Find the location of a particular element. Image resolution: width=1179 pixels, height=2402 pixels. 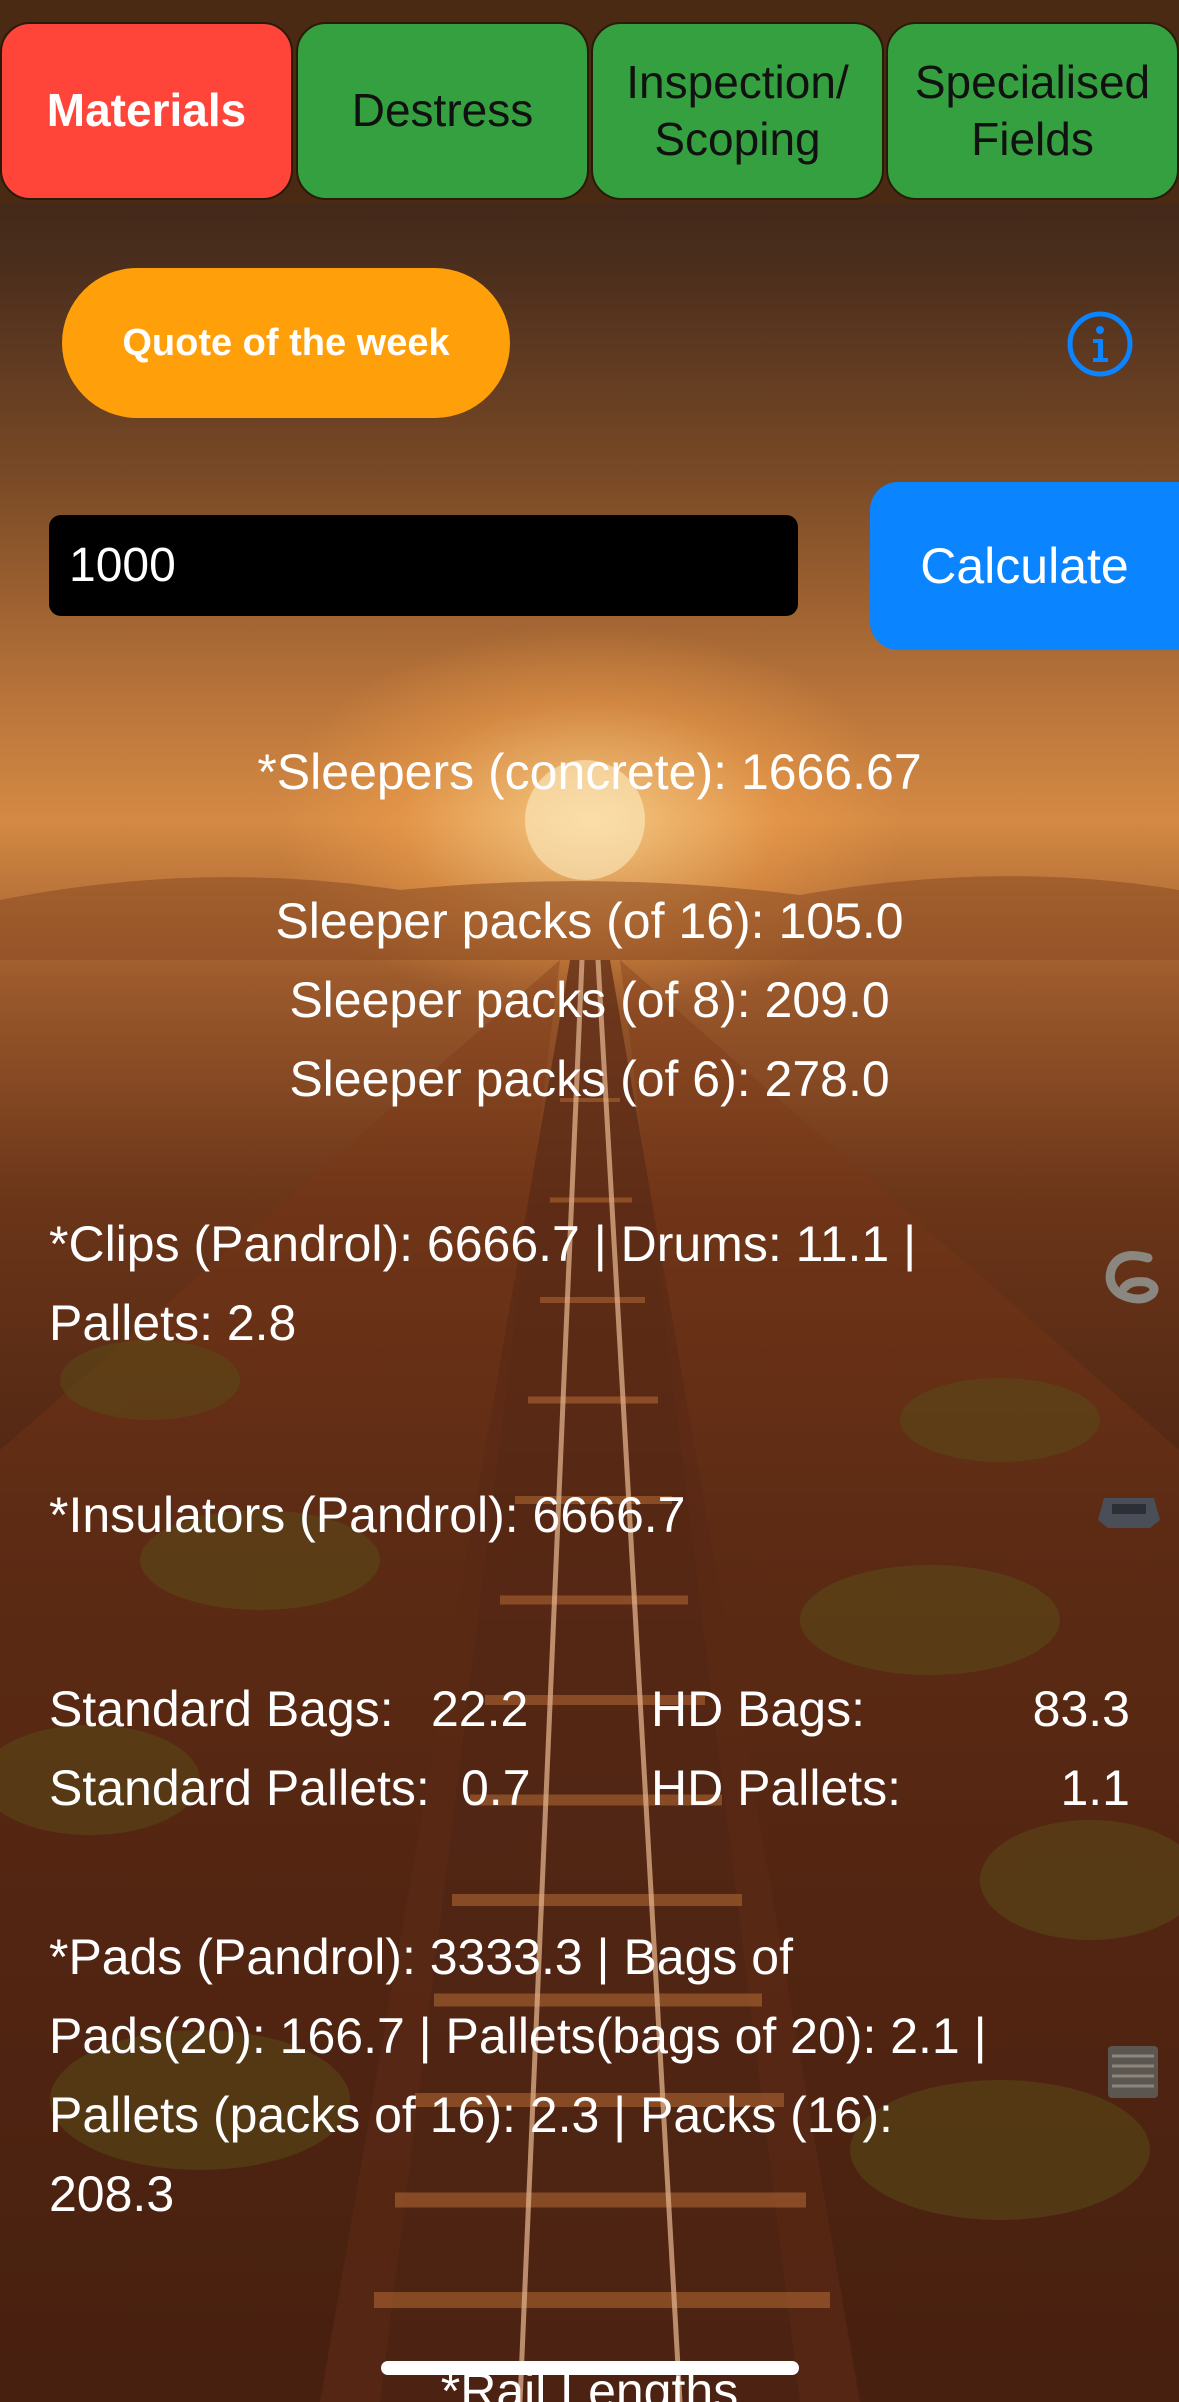

sleepers-total: *Sleepers (concrete): 1666.67 is located at coordinates (589, 772).